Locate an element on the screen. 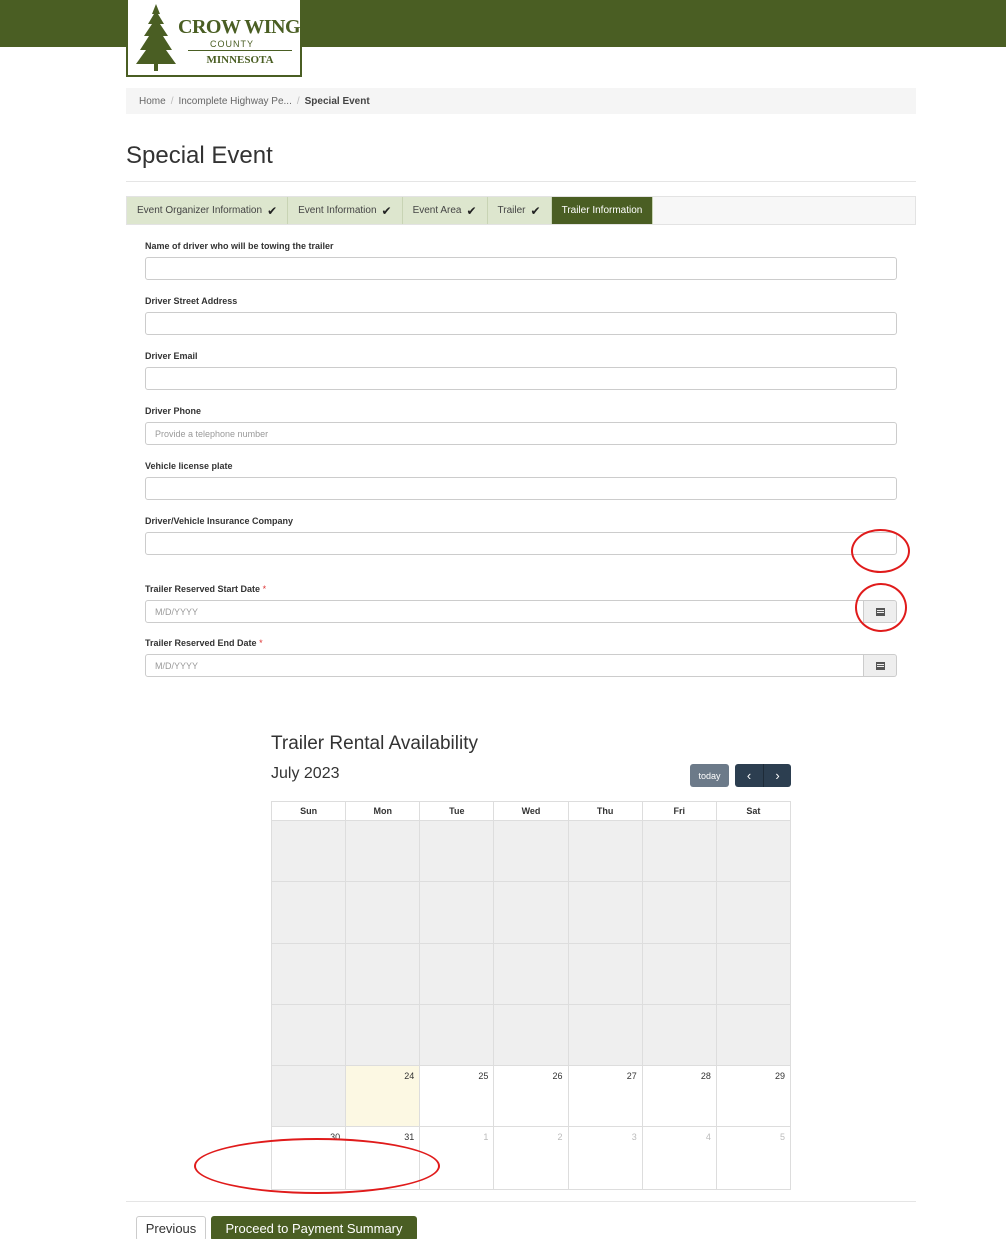 This screenshot has width=1006, height=1239. proceed-to-payment-button: Proceed to Payment Summary is located at coordinates (314, 1227).